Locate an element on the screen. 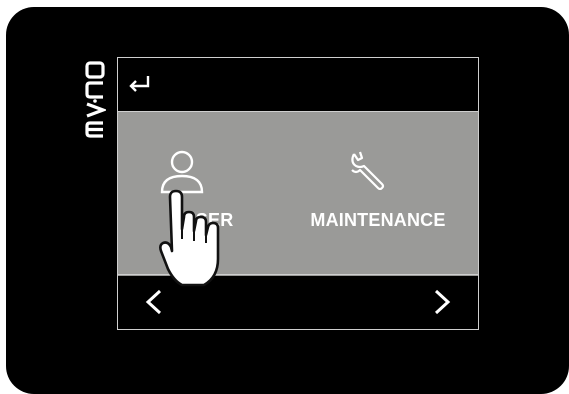  menu-item-maintenance-label: MAINTENANCE is located at coordinates (378, 220).